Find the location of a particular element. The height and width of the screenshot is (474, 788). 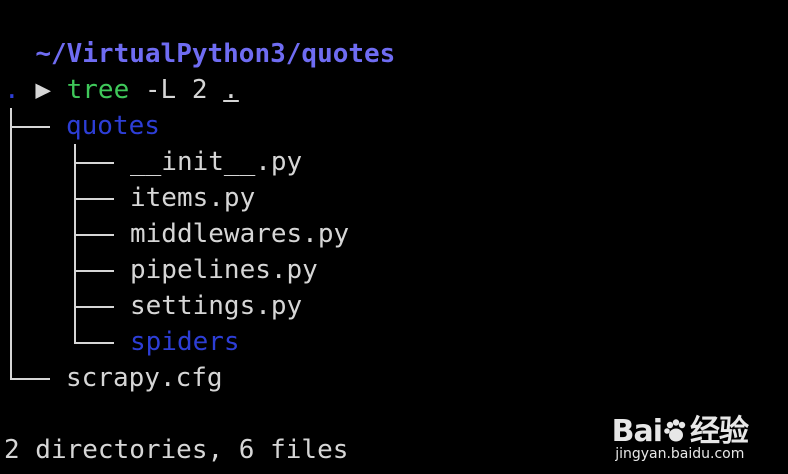

tree-file-scrapy-cfg: scrapy.cfg is located at coordinates (144, 378).